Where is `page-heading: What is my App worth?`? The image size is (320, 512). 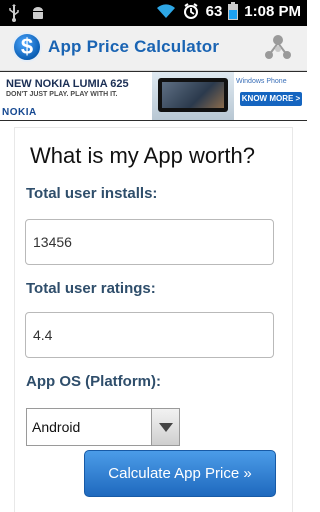 page-heading: What is my App worth? is located at coordinates (142, 155).